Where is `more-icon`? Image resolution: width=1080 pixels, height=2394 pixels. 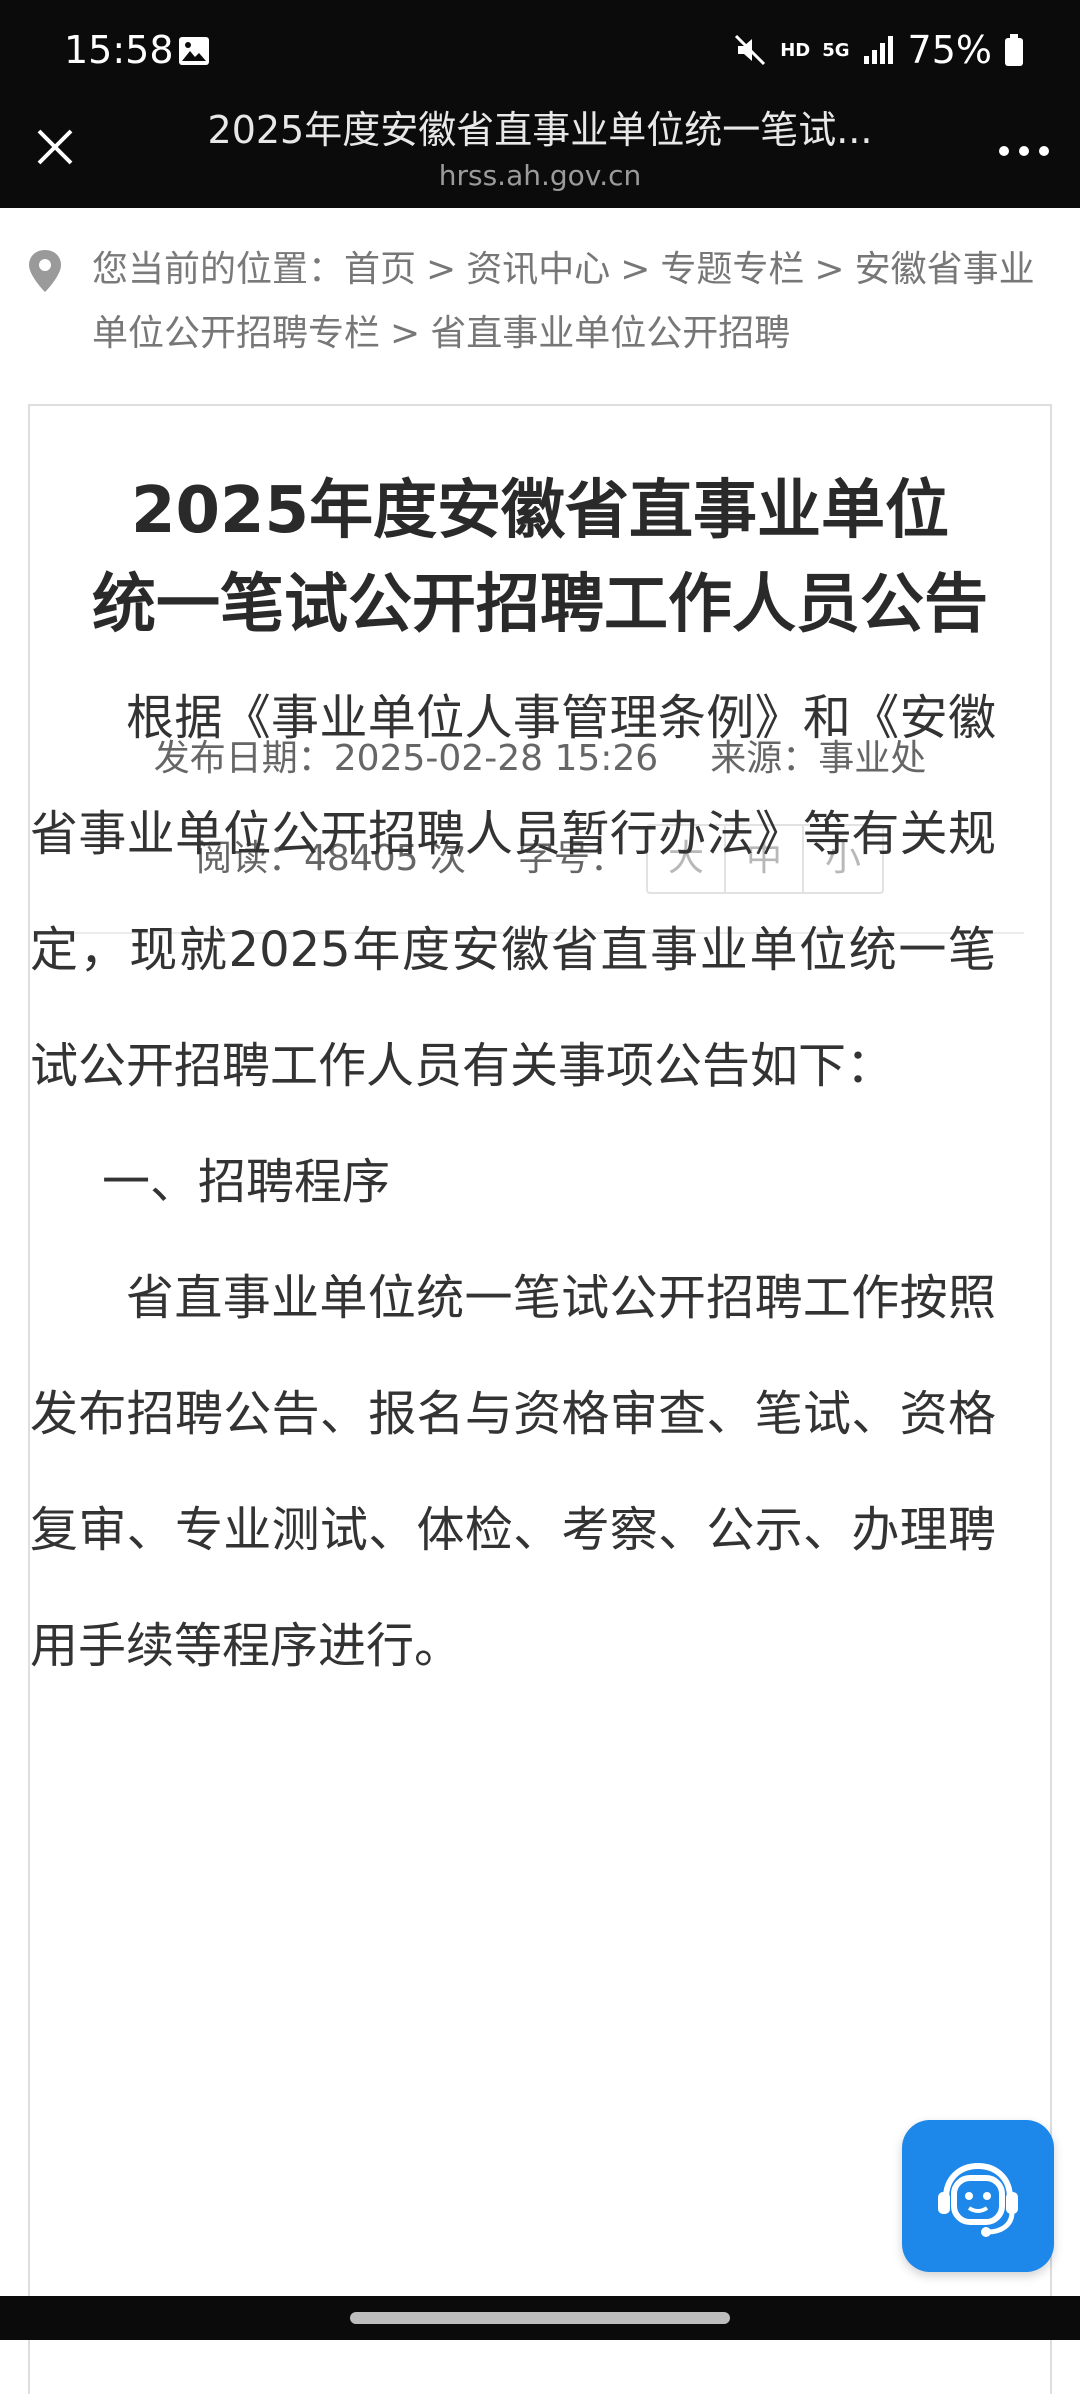
more-icon is located at coordinates (1024, 151).